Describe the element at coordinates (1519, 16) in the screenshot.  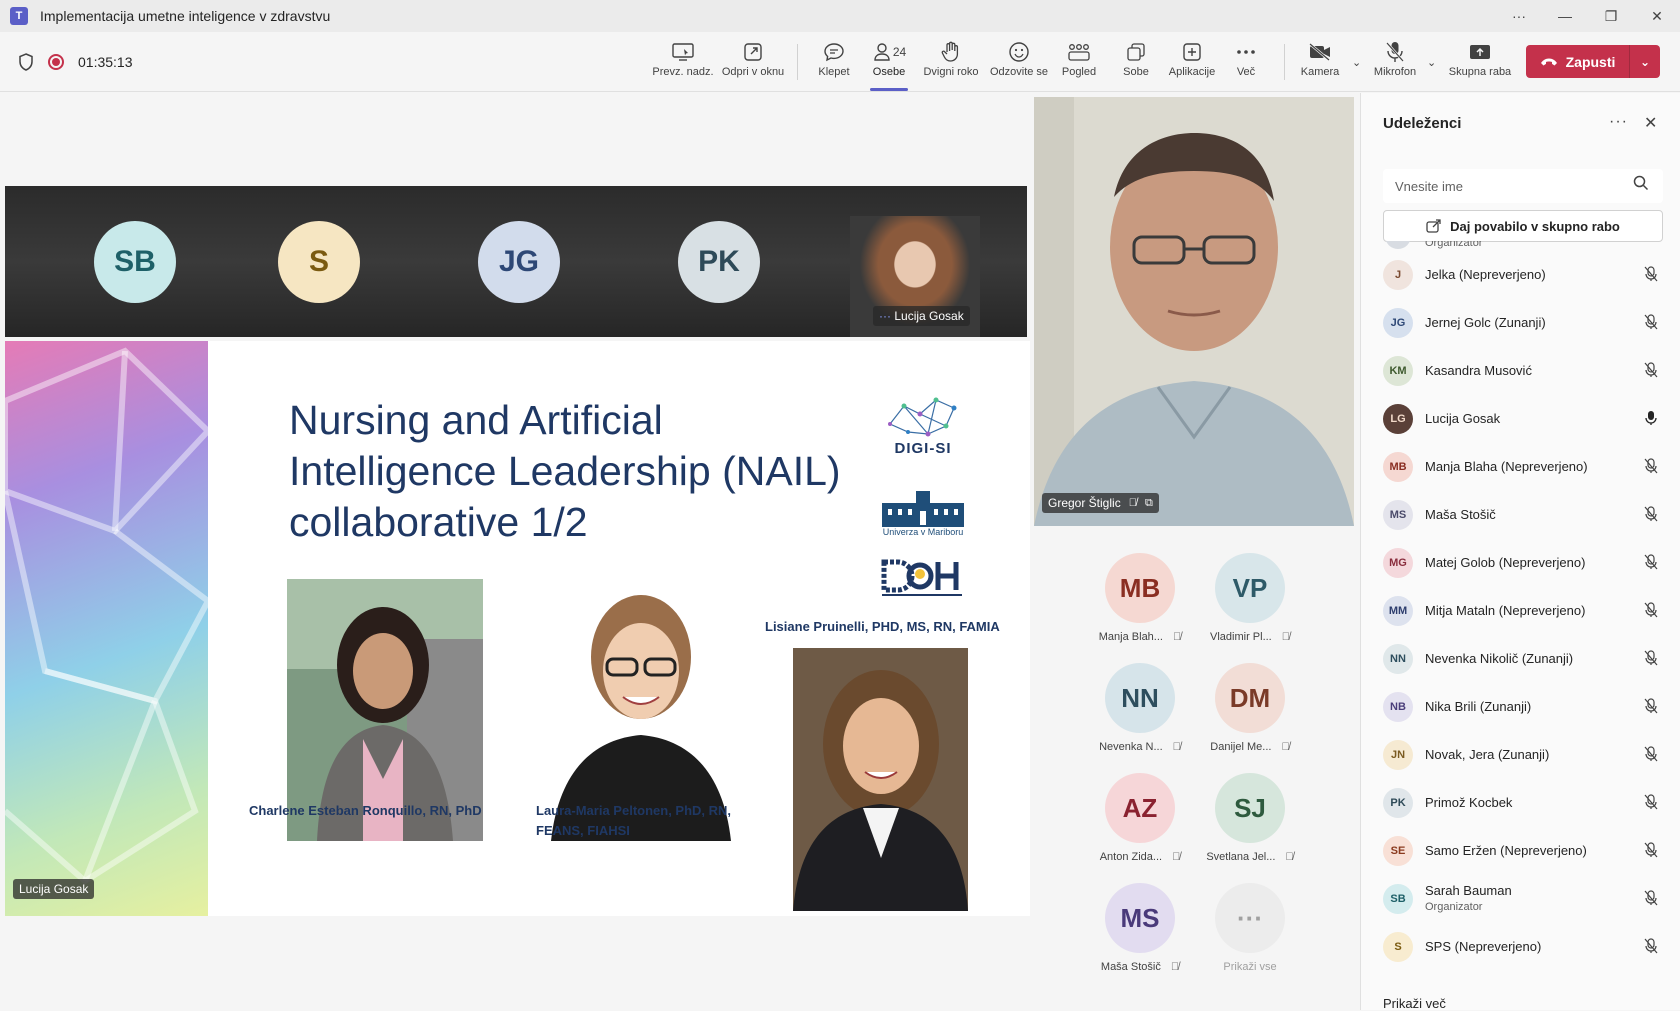
I see `more-options-icon: ···` at that location.